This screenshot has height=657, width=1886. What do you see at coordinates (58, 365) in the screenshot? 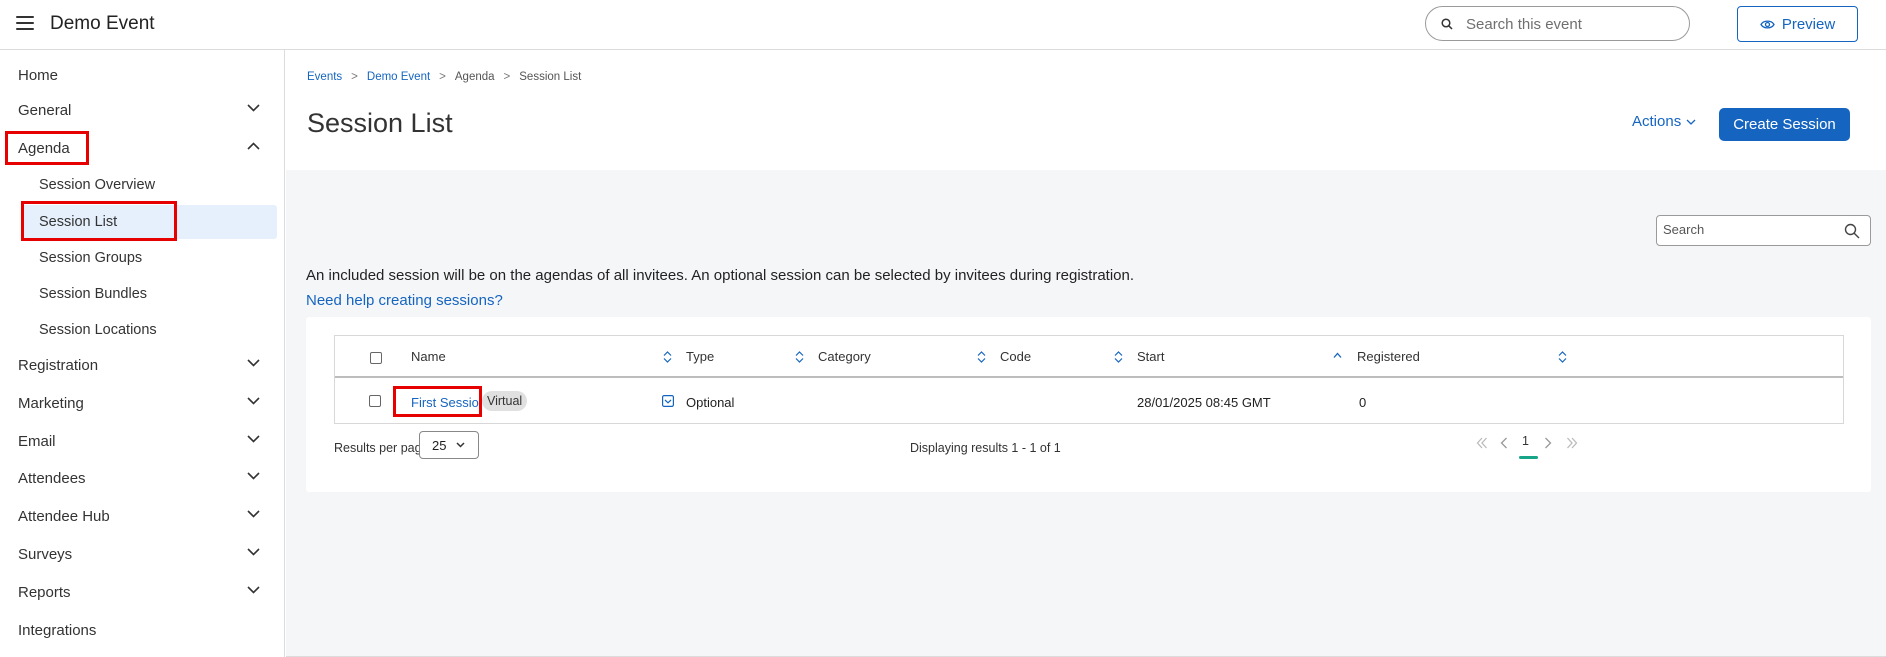
I see `sidebar-item-label: Registration` at bounding box center [58, 365].